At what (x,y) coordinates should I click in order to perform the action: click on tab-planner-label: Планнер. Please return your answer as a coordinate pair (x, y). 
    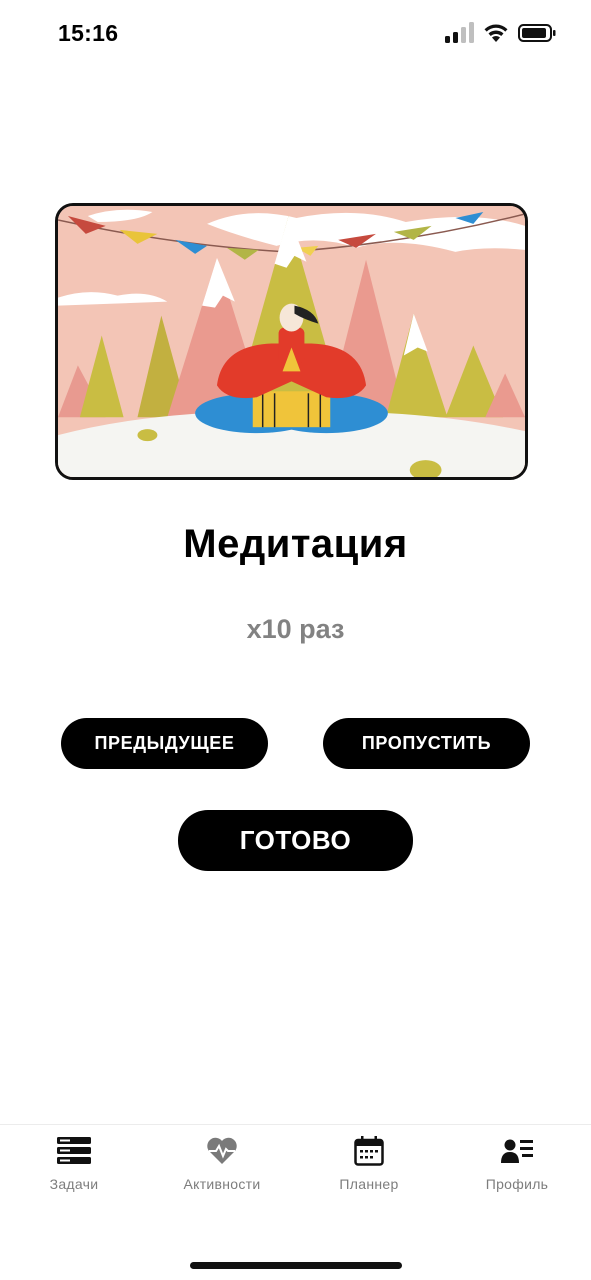
    Looking at the image, I should click on (369, 1184).